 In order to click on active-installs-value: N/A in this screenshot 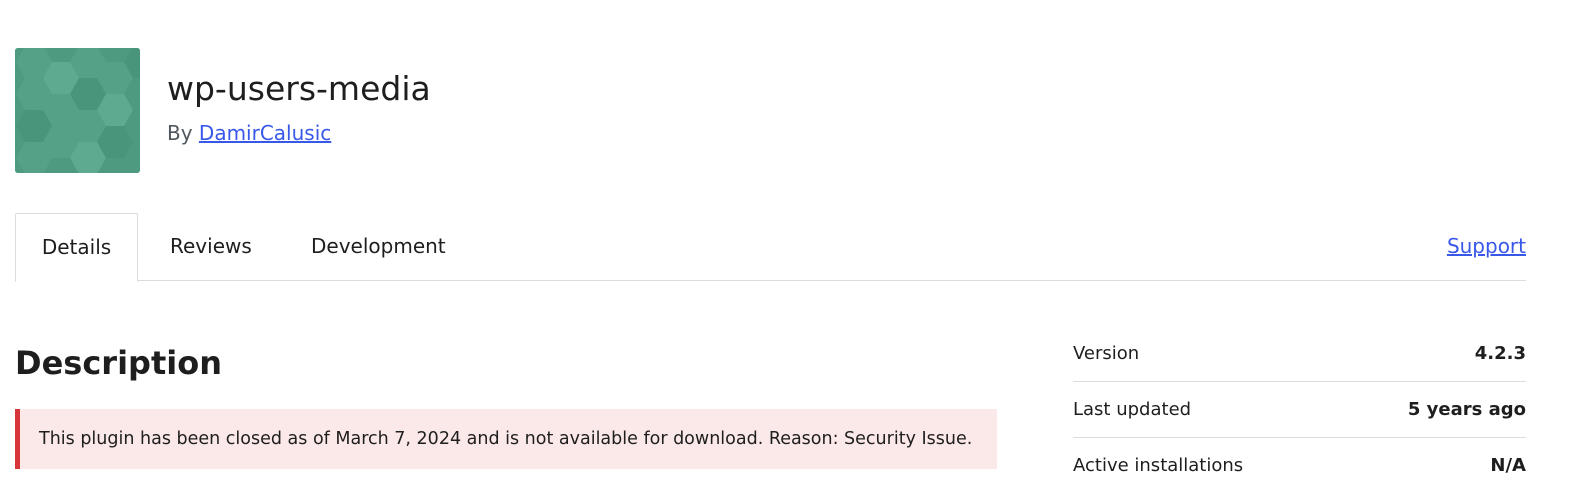, I will do `click(1508, 465)`.